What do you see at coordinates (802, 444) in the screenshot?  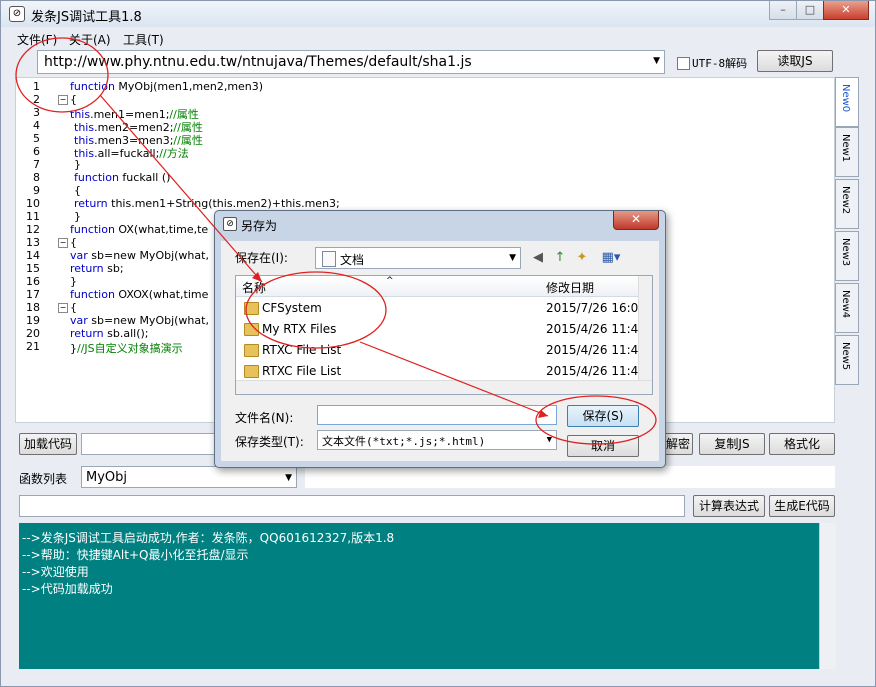 I see `format-button: 格式化` at bounding box center [802, 444].